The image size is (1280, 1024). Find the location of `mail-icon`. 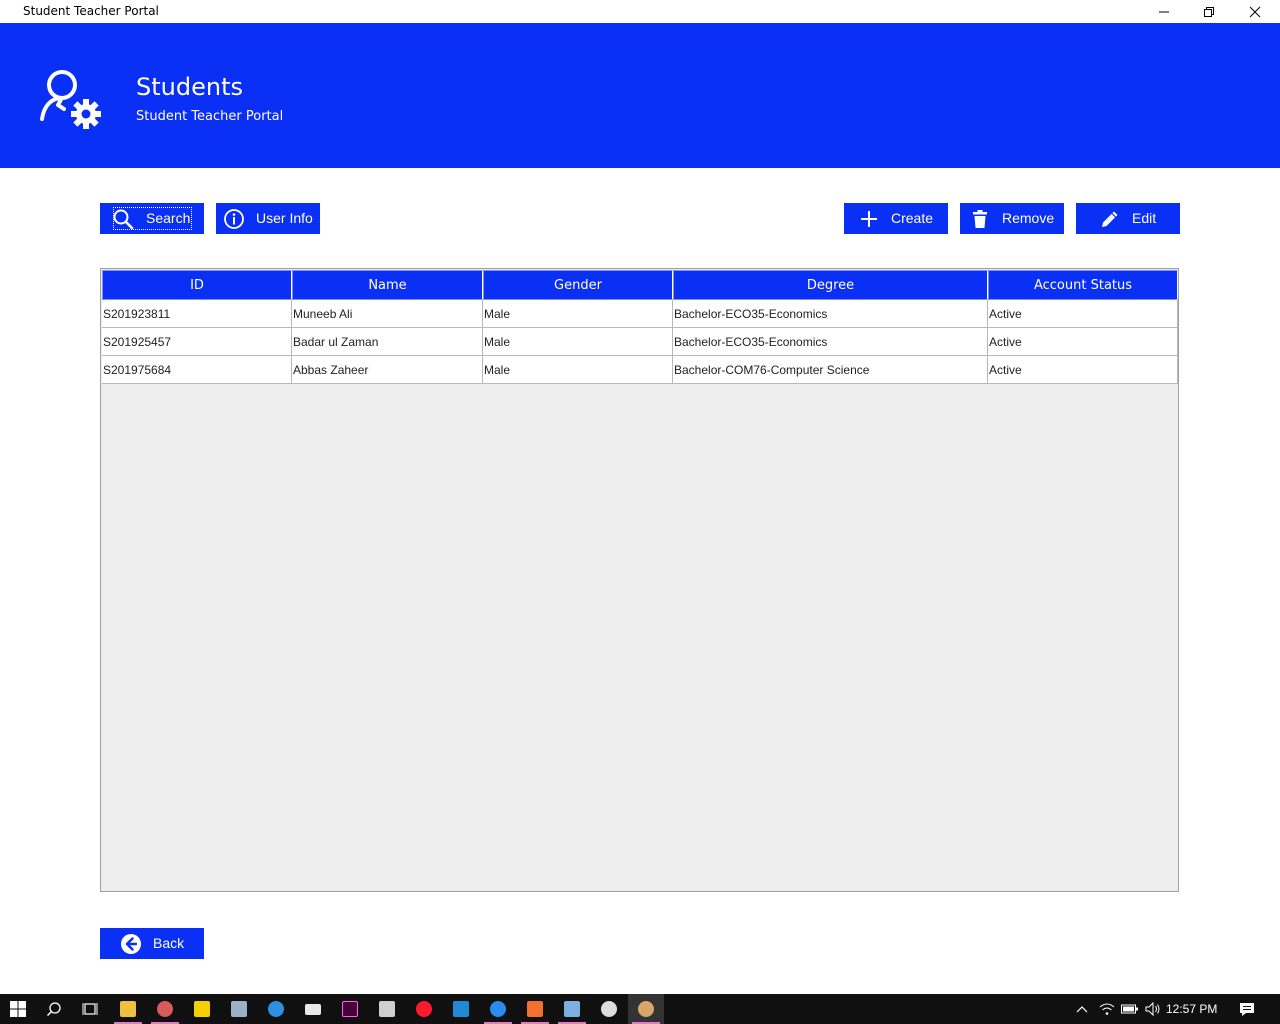

mail-icon is located at coordinates (313, 1009).